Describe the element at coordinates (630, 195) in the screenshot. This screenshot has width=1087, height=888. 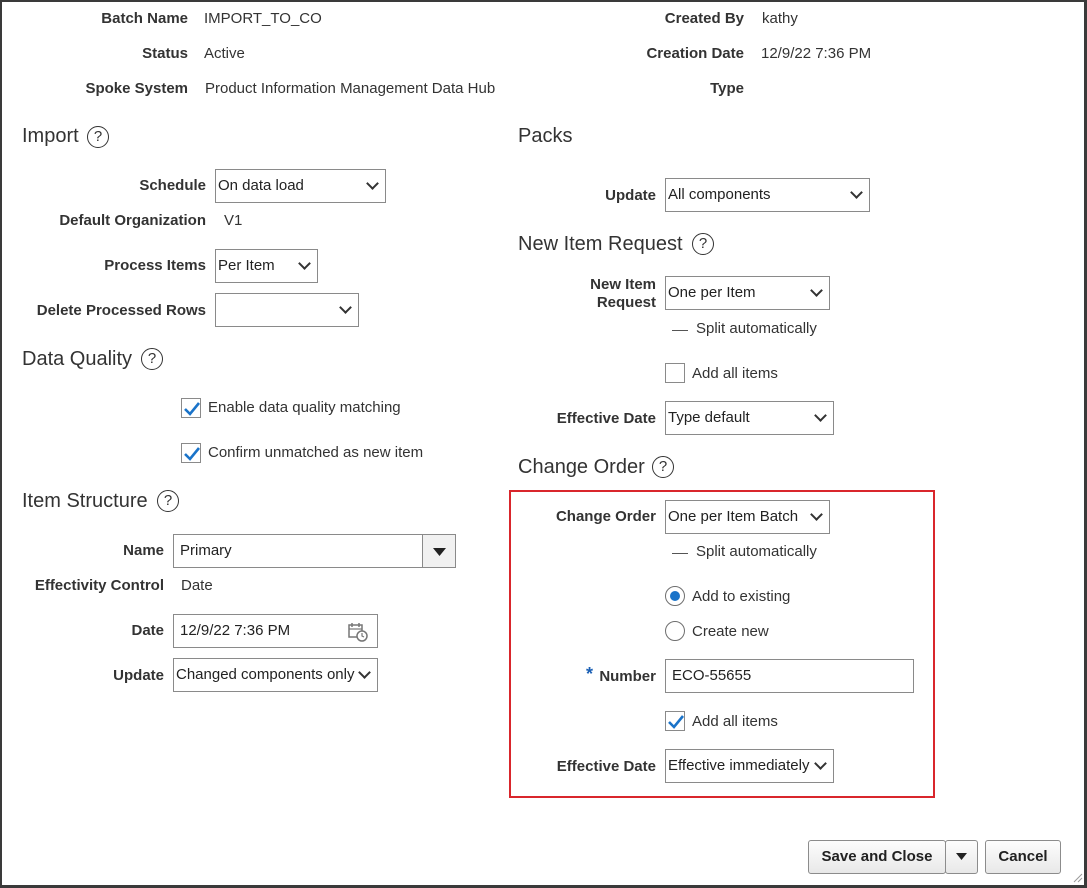
I see `packs-update-label: Update` at that location.